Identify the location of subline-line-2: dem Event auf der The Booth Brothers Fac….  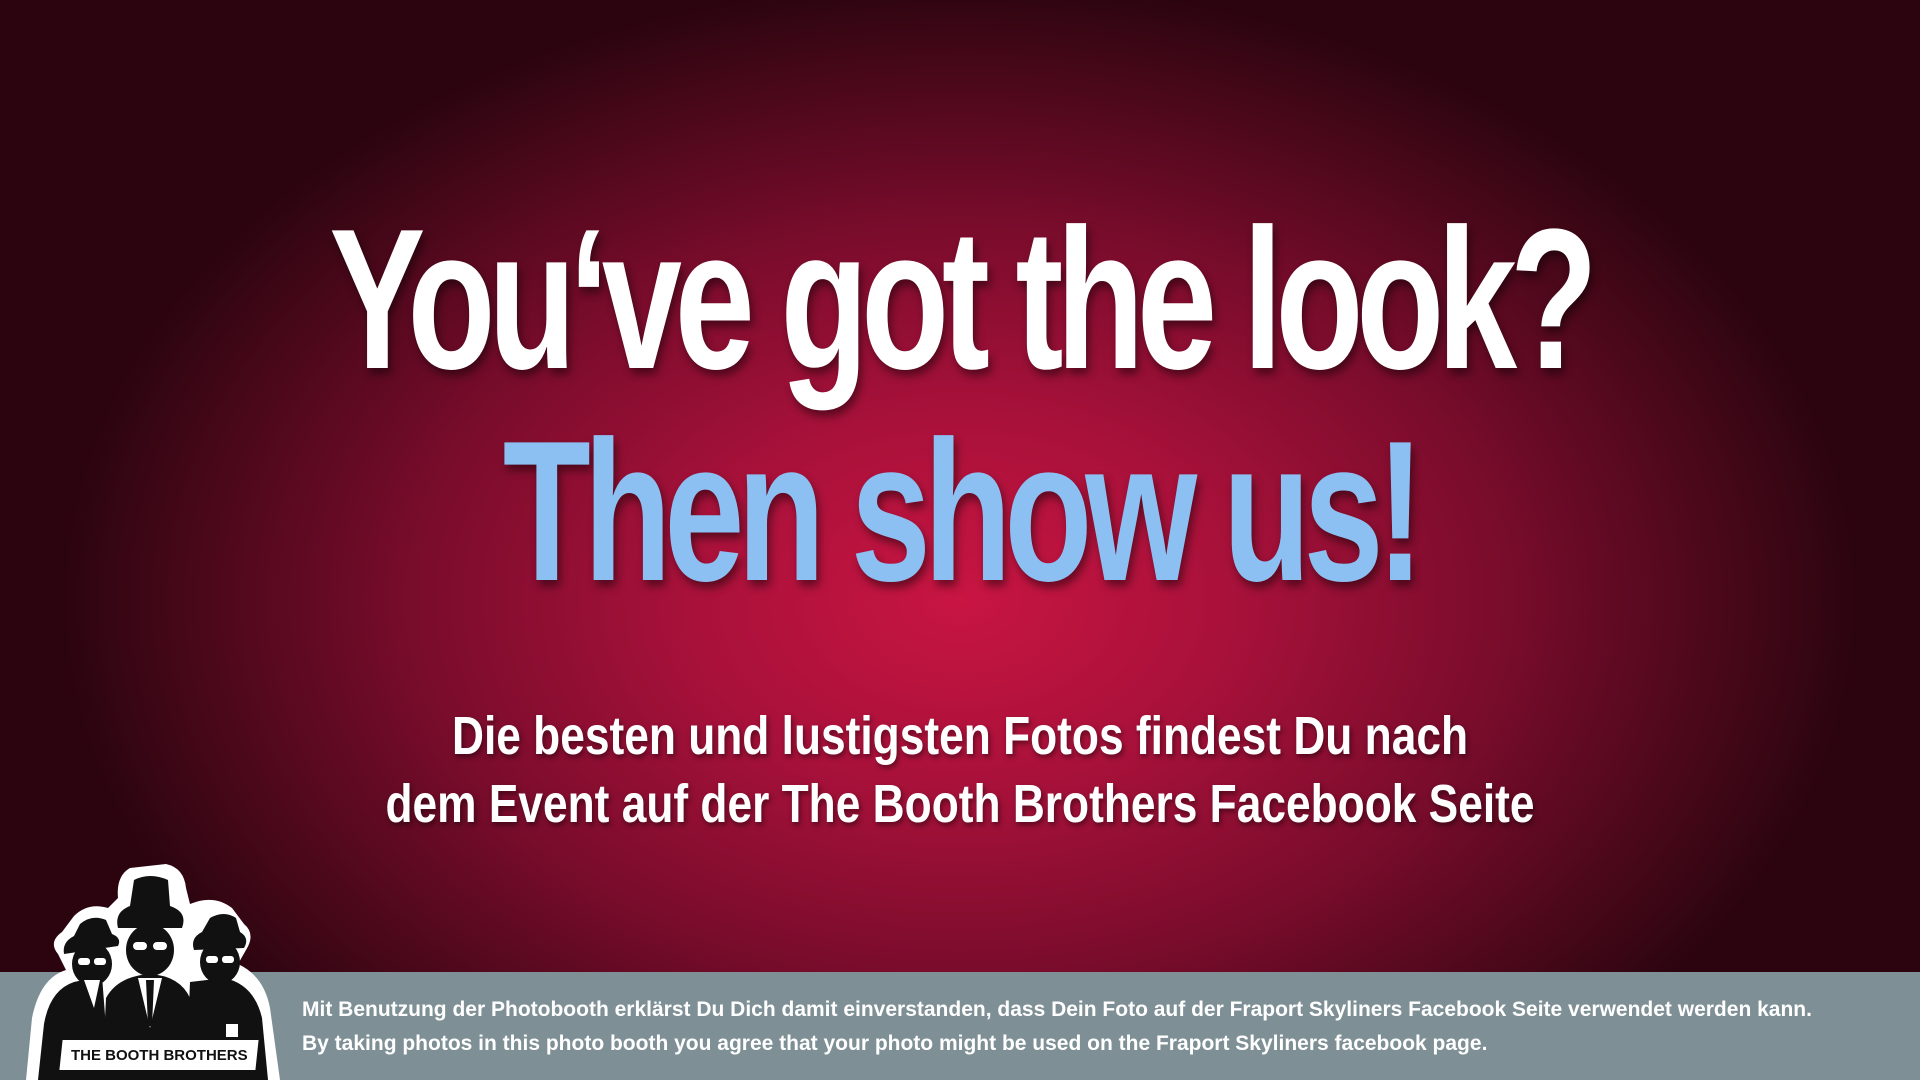
(960, 804).